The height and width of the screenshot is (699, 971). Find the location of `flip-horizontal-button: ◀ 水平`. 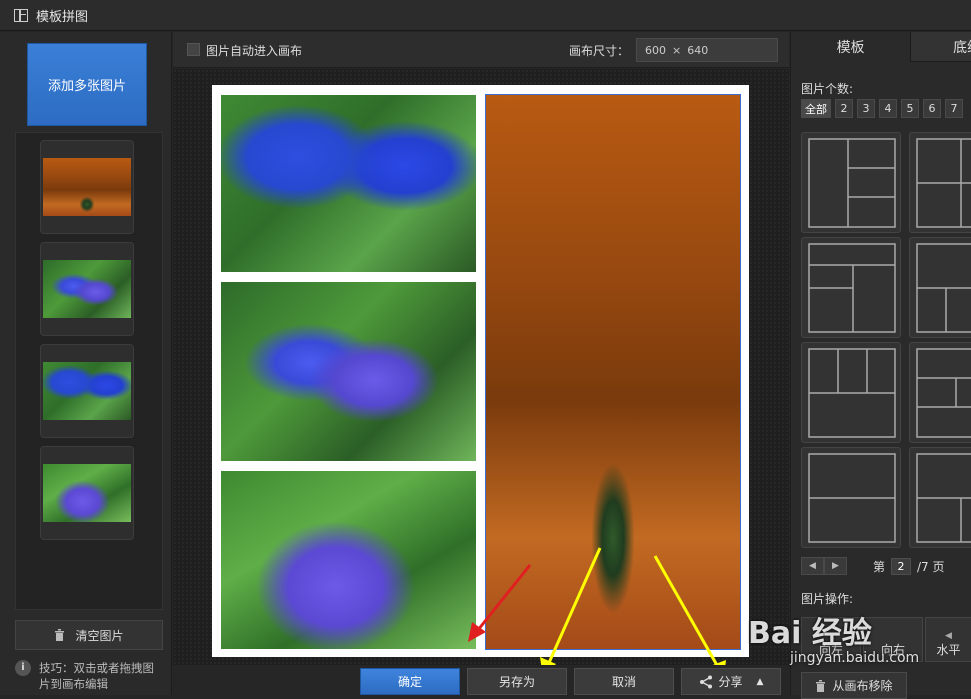

flip-horizontal-button: ◀ 水平 is located at coordinates (948, 639).